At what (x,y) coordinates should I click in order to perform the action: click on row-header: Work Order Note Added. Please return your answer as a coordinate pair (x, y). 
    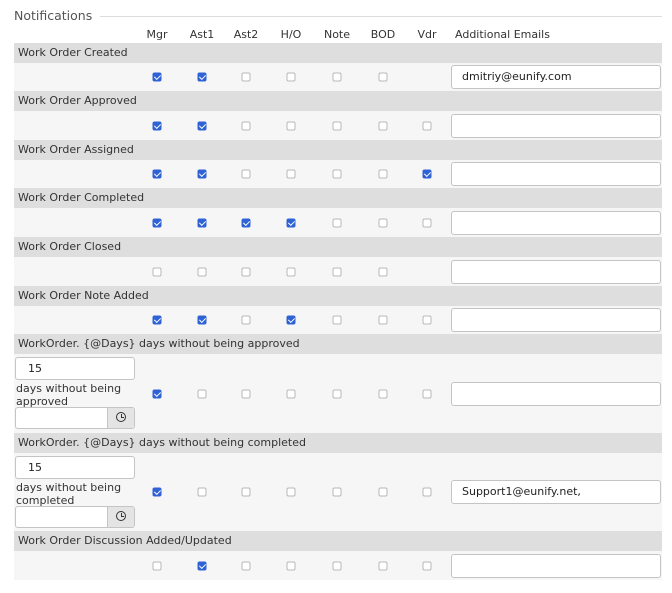
    Looking at the image, I should click on (338, 296).